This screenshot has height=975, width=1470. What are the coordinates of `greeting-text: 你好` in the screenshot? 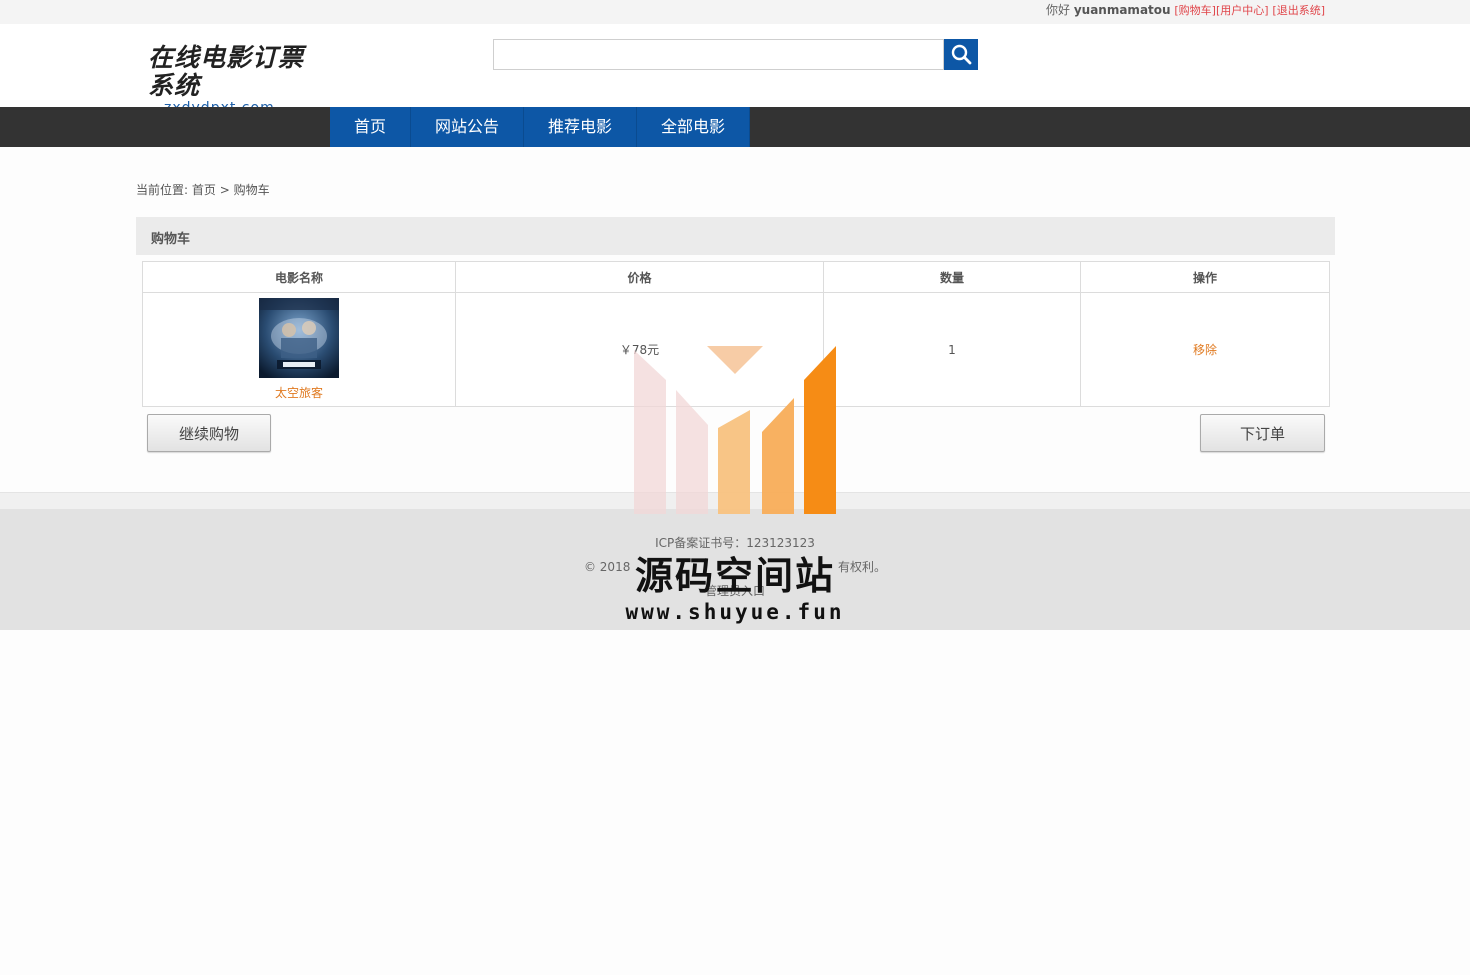 It's located at (1057, 10).